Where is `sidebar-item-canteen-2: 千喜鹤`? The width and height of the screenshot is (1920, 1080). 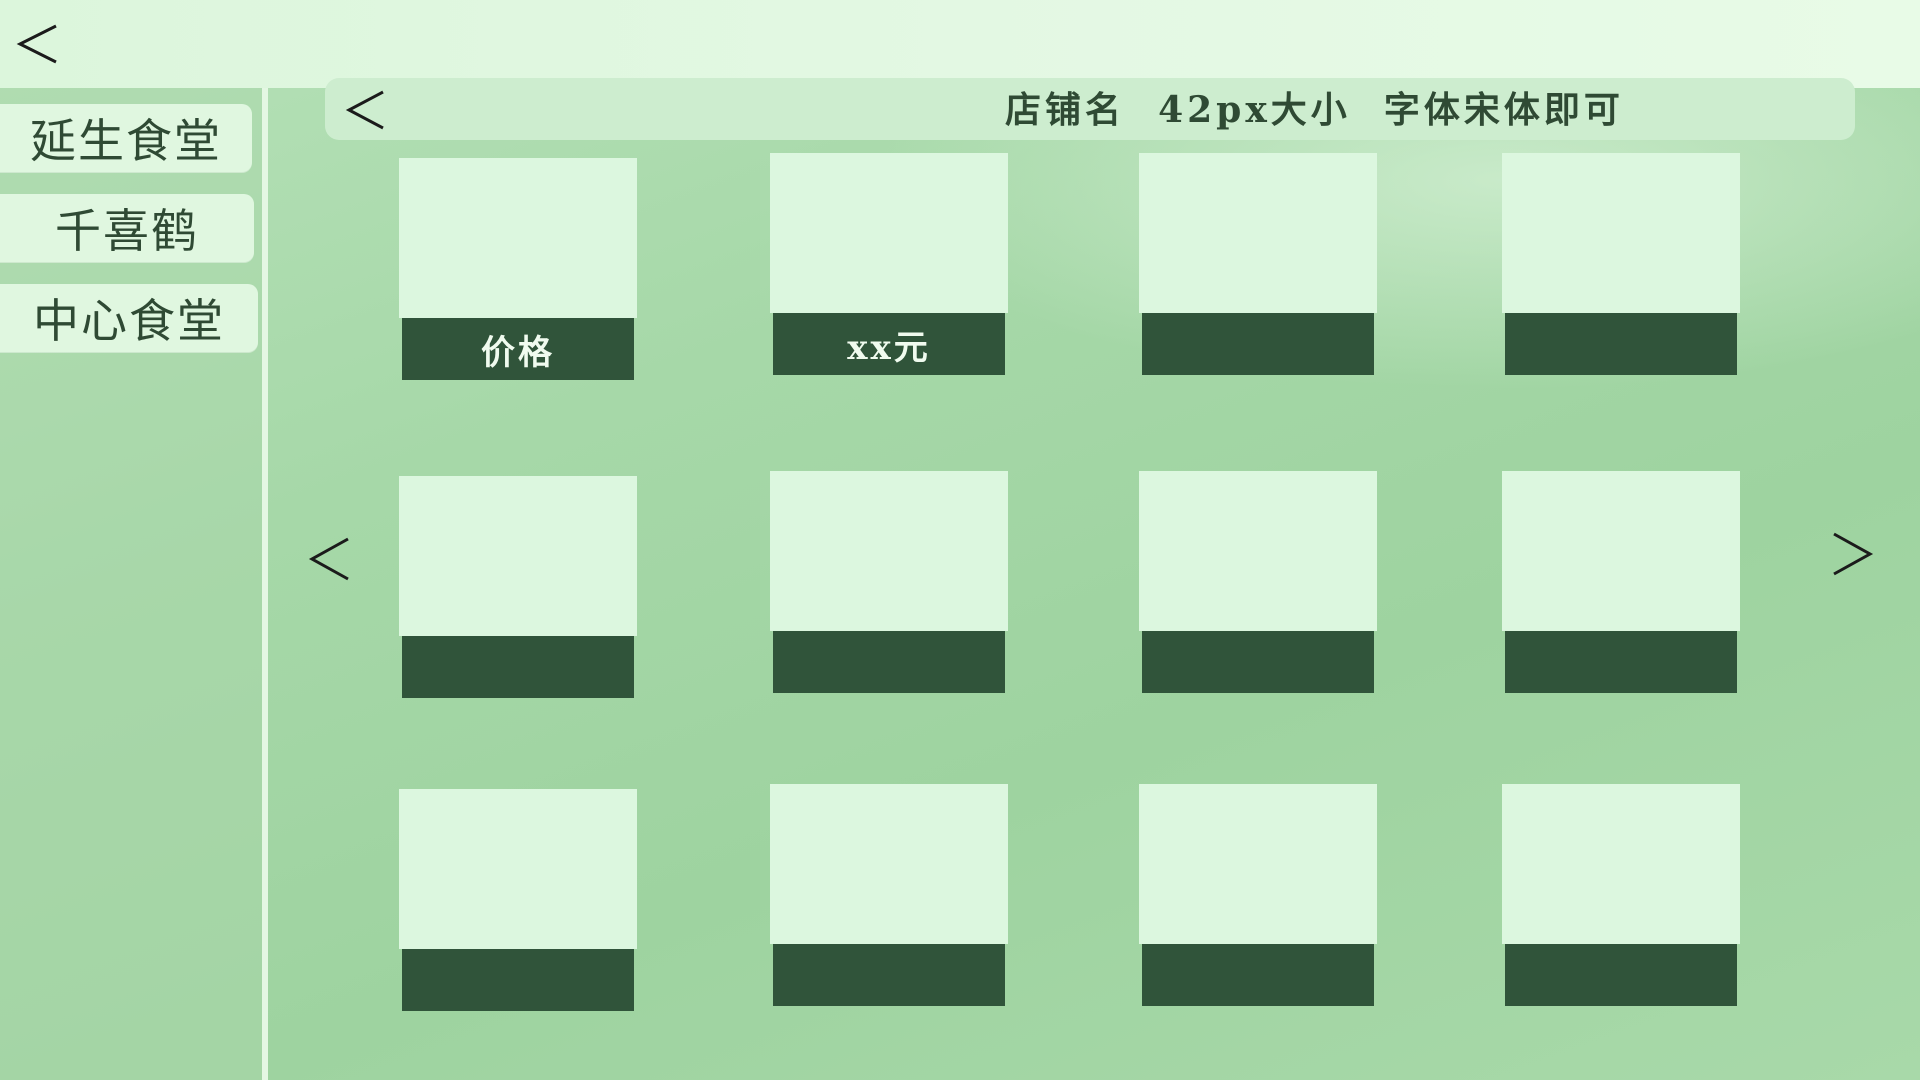 sidebar-item-canteen-2: 千喜鹤 is located at coordinates (127, 228).